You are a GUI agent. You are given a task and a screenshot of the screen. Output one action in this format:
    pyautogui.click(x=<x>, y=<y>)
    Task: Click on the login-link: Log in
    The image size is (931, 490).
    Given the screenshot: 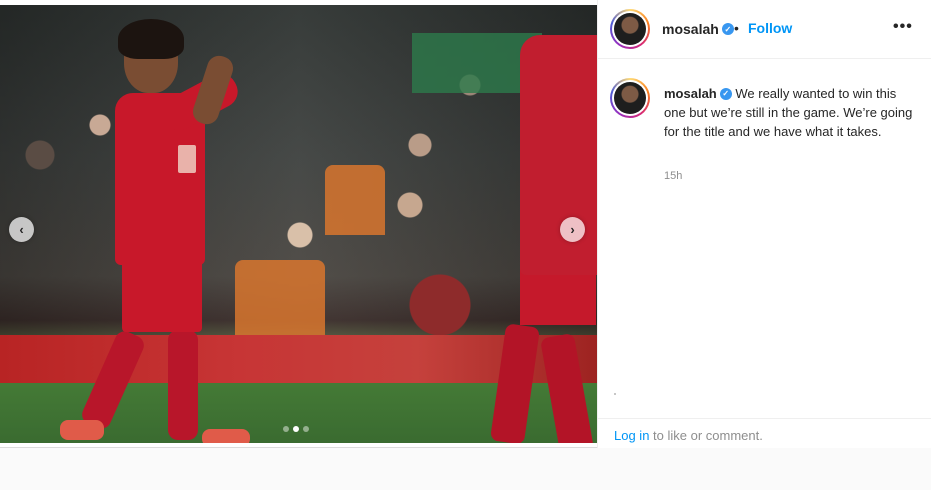 What is the action you would take?
    pyautogui.click(x=631, y=435)
    